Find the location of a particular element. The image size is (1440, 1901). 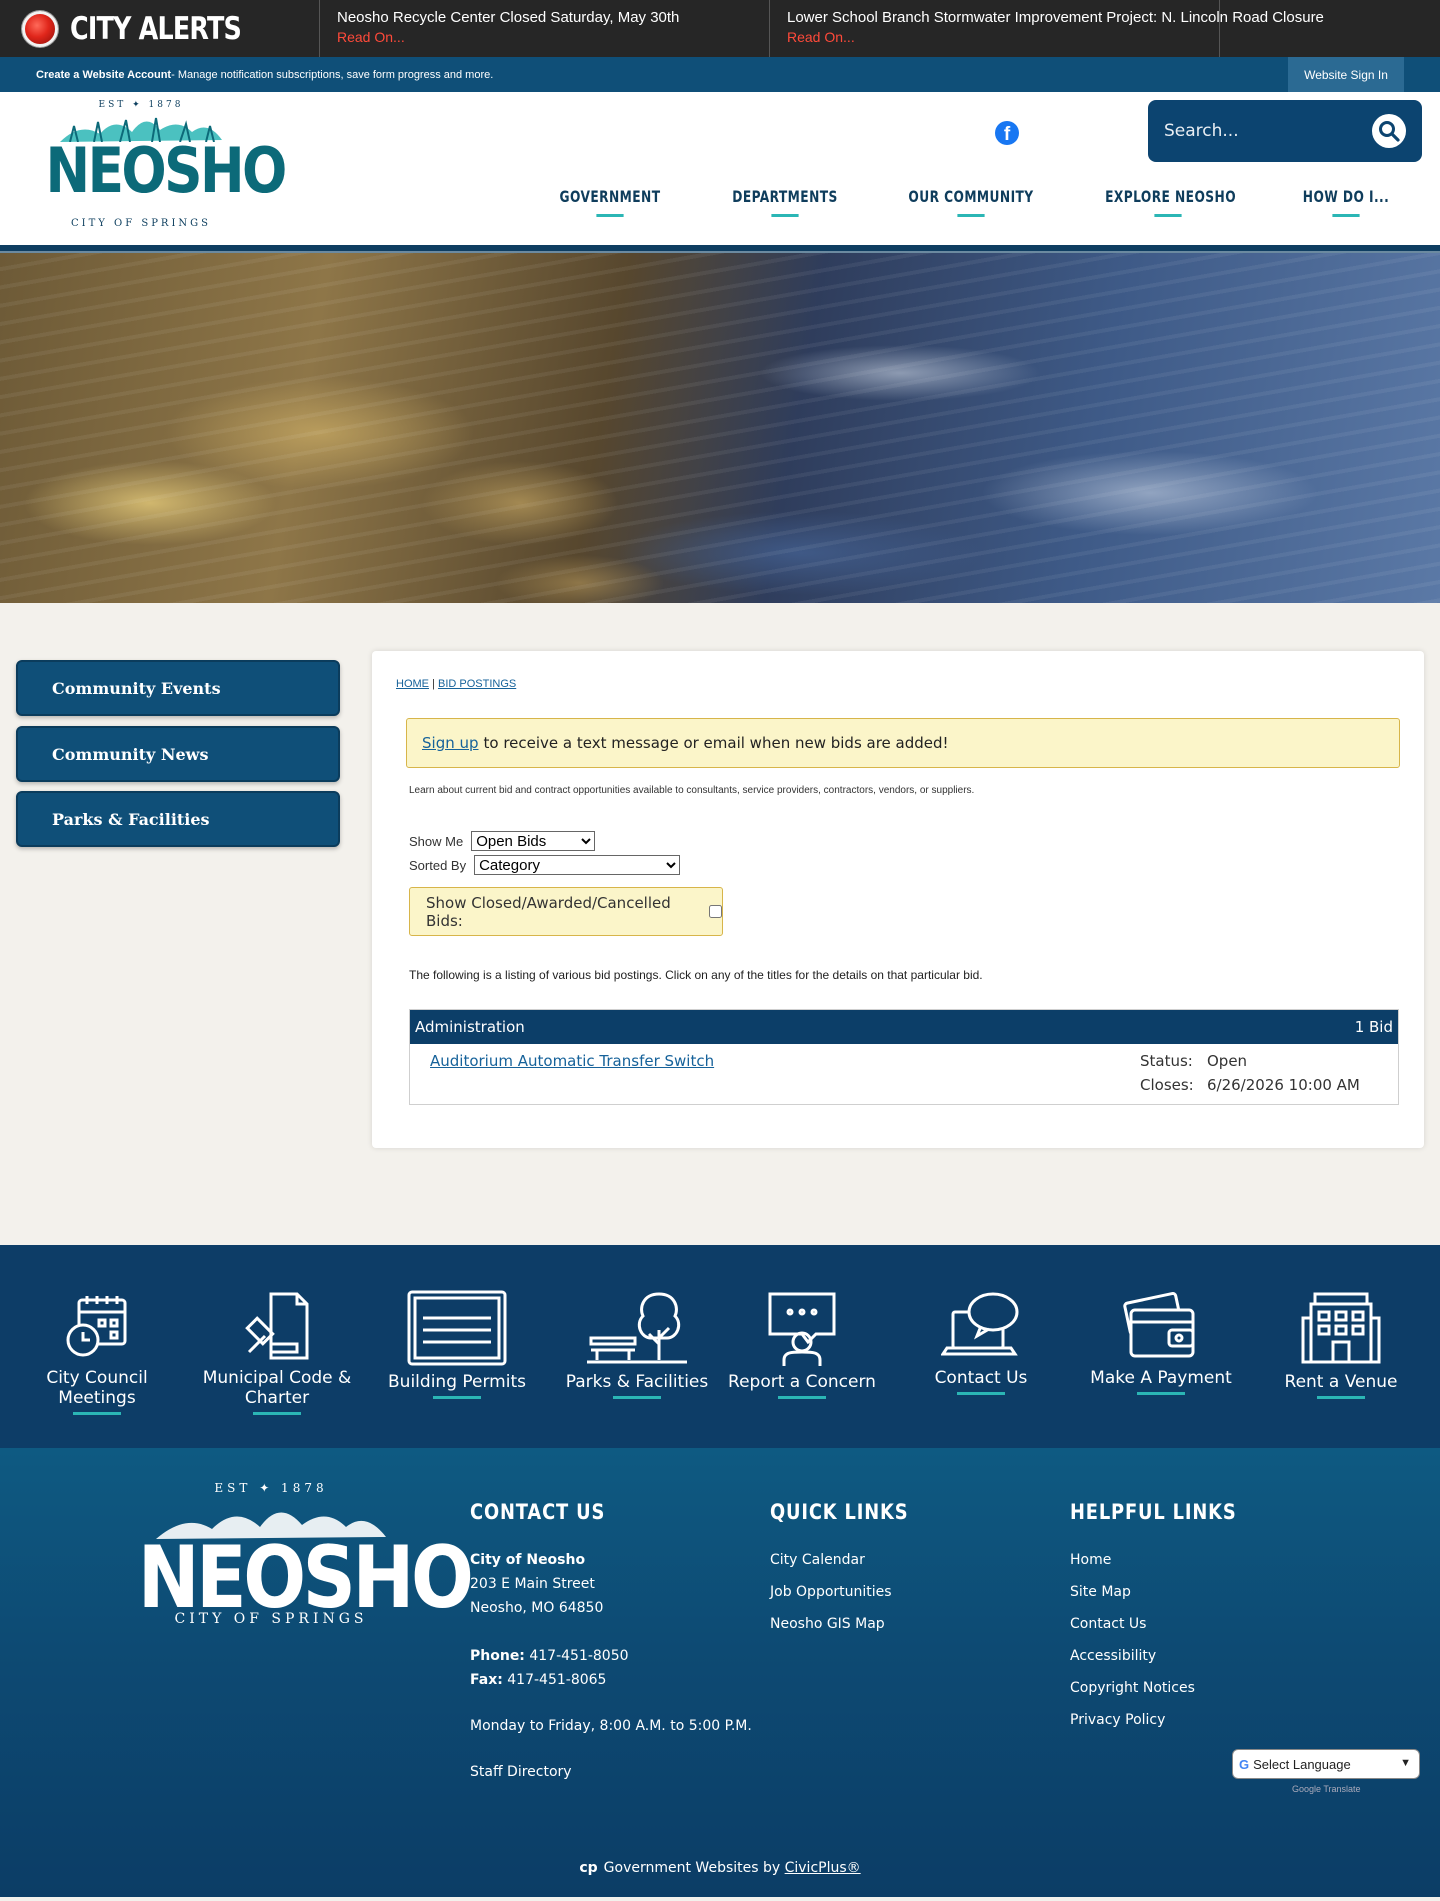

search-button is located at coordinates (1389, 131).